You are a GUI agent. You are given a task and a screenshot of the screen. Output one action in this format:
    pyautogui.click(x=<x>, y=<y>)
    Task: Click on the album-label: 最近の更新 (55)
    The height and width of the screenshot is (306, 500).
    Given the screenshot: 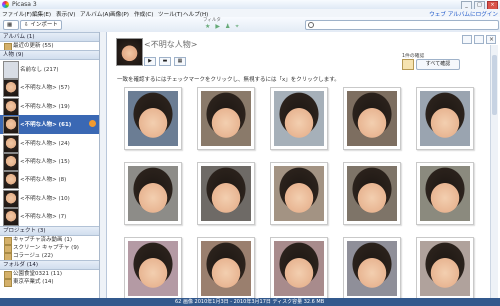 What is the action you would take?
    pyautogui.click(x=33, y=46)
    